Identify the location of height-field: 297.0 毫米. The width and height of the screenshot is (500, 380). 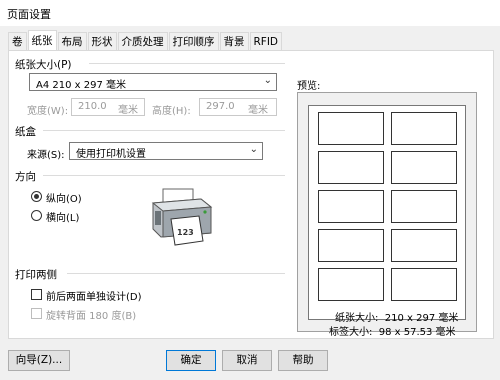
(238, 107).